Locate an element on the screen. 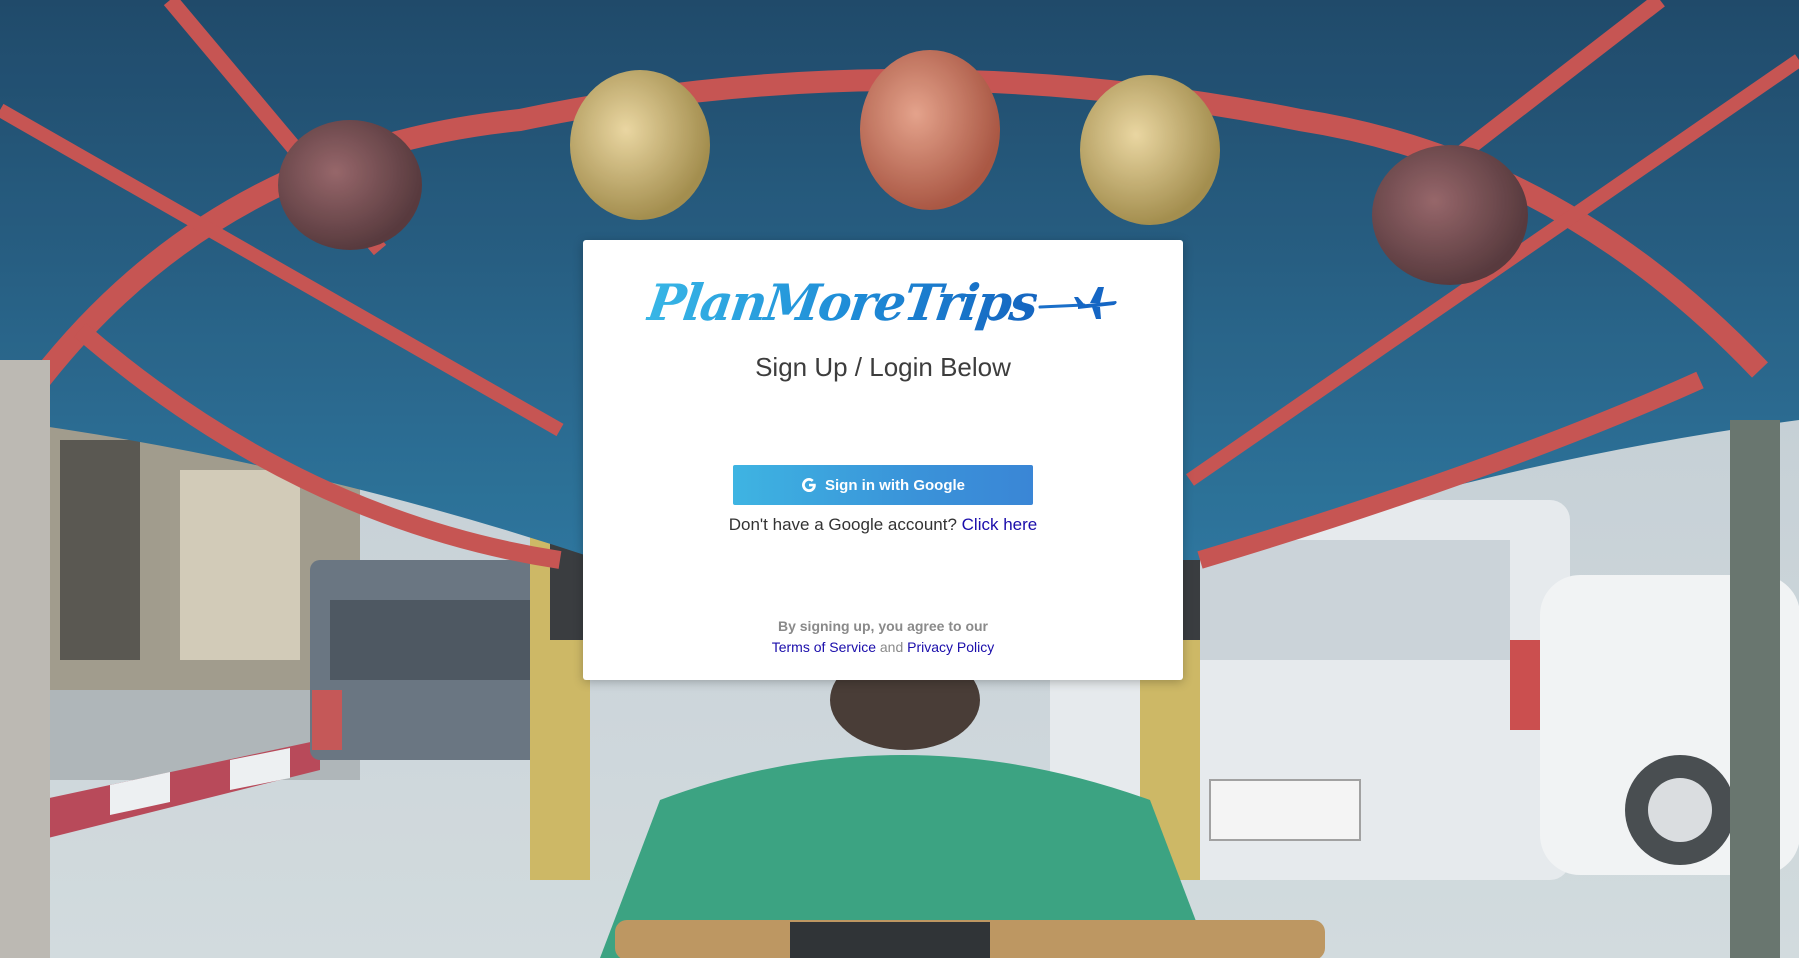  page-title: Sign Up / Login Below is located at coordinates (883, 367).